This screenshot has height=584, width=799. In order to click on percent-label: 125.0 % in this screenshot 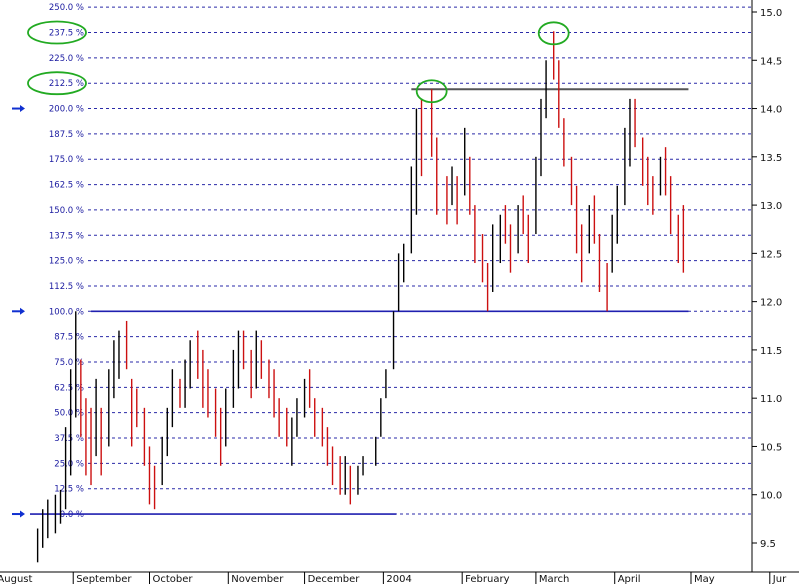, I will do `click(66, 262)`.